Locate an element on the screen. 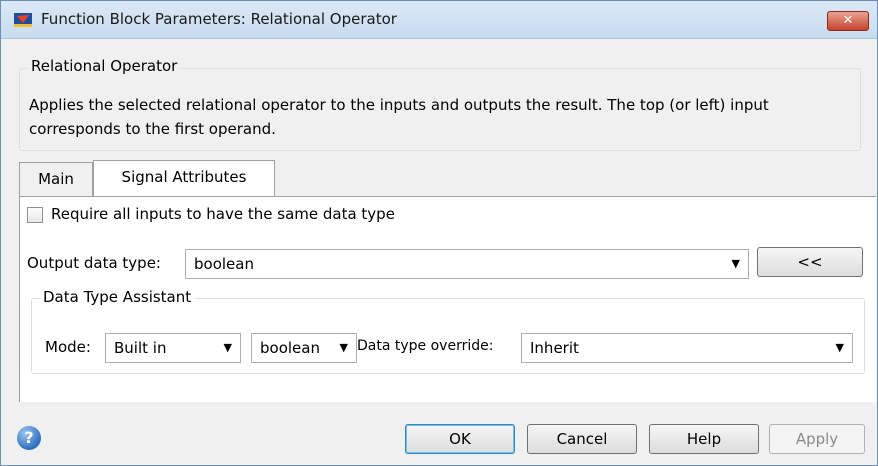  cancel-button: Cancel is located at coordinates (582, 439).